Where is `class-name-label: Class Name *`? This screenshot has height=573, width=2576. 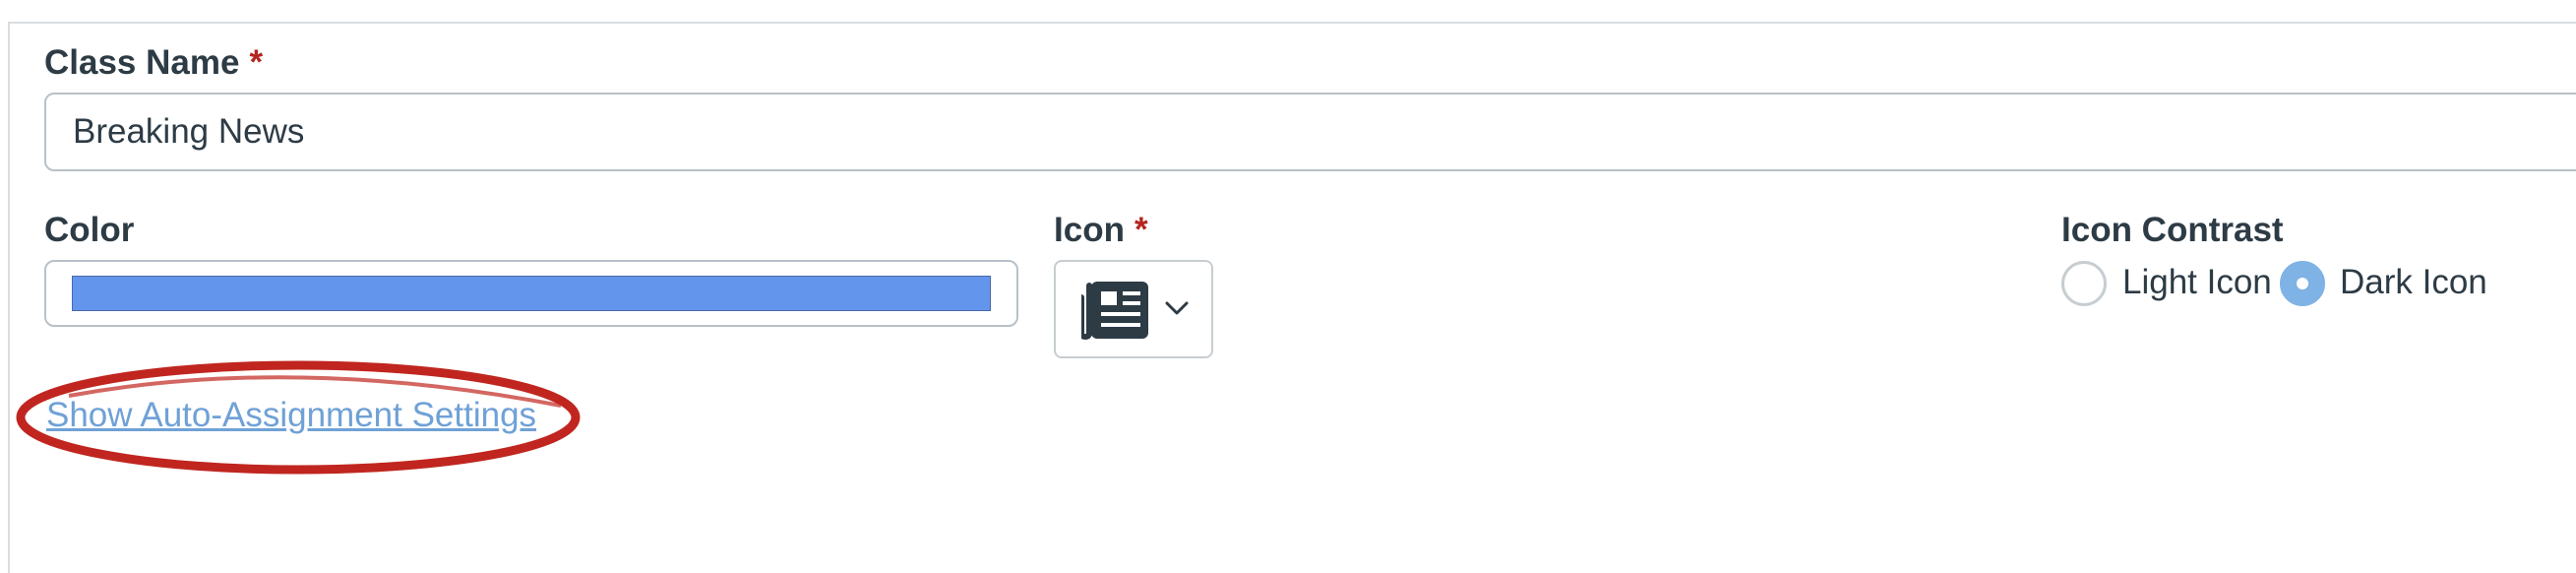 class-name-label: Class Name * is located at coordinates (153, 63).